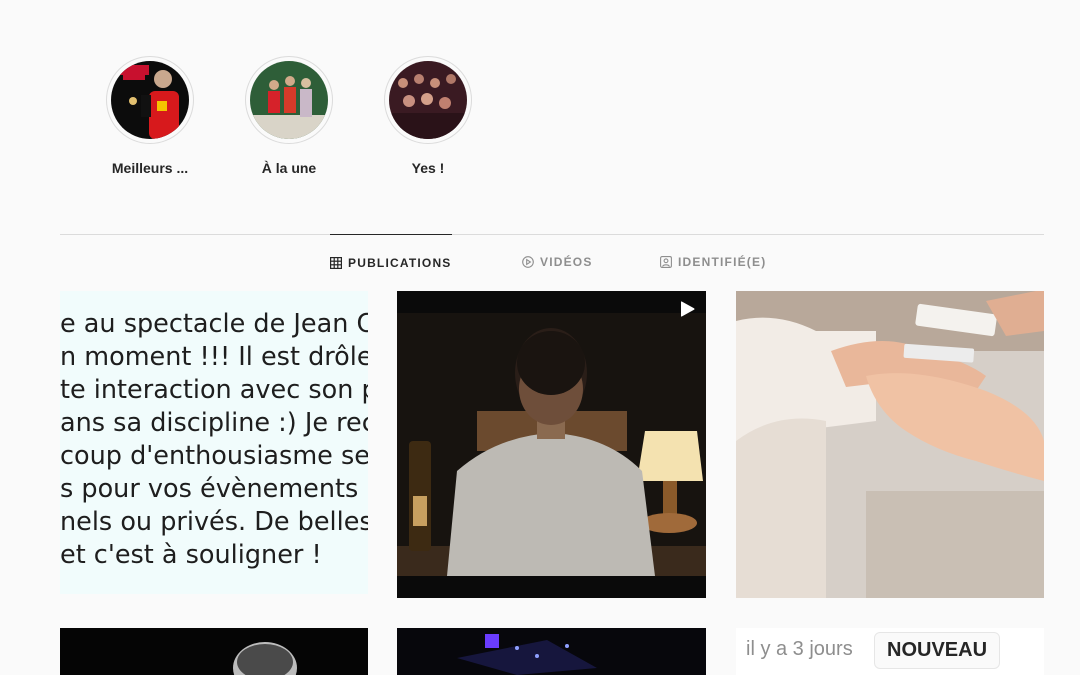 Image resolution: width=1080 pixels, height=675 pixels. Describe the element at coordinates (214, 456) in the screenshot. I see `review-text-line: coup d'enthousiasme ses` at that location.